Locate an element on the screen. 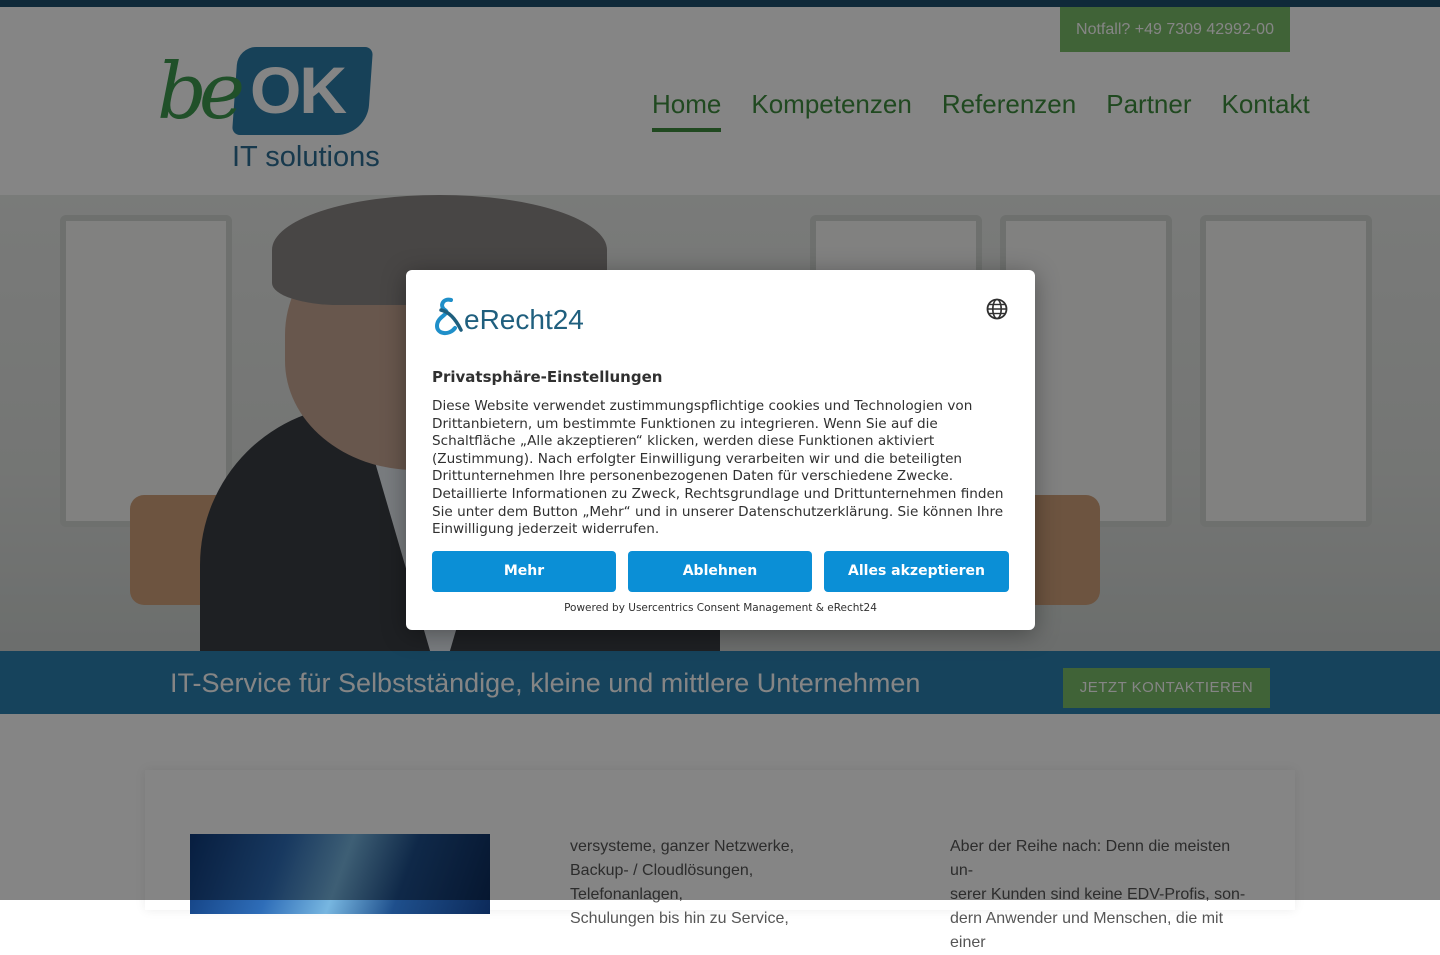 Image resolution: width=1440 pixels, height=955 pixels. accept-all-button: Alles akzeptieren is located at coordinates (916, 571).